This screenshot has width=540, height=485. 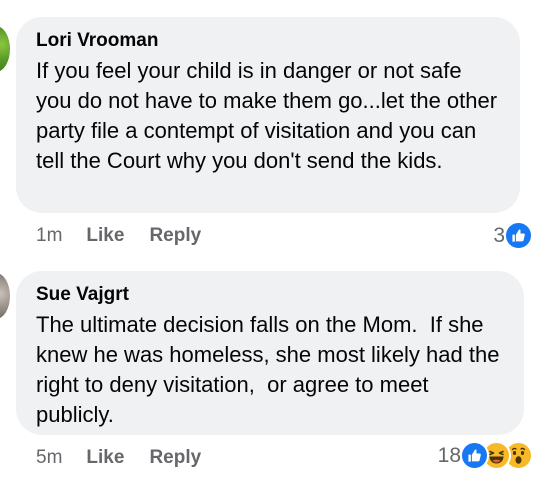 I want to click on comment-timestamp: 1m, so click(x=49, y=236).